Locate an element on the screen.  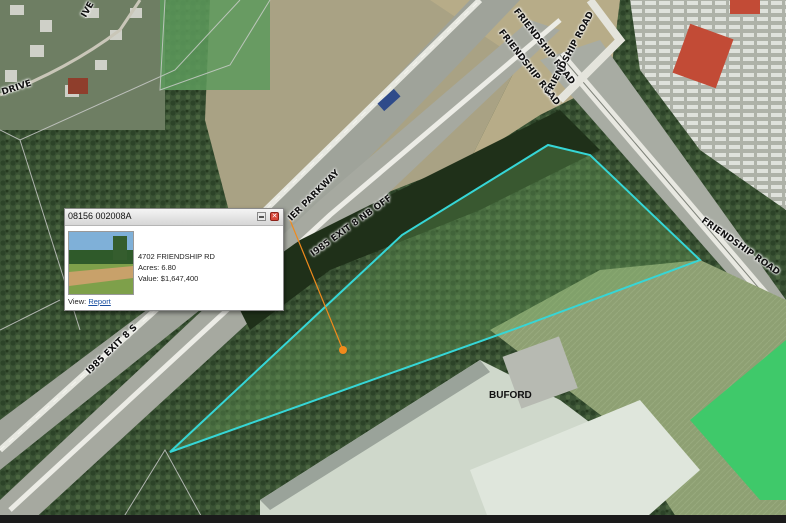
popup-header: 08156 002008A ✕ is located at coordinates (174, 217).